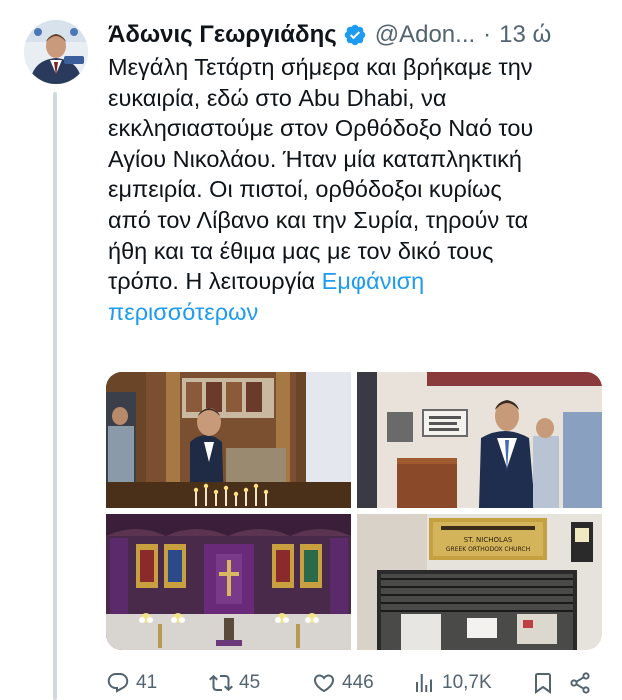 The width and height of the screenshot is (622, 700). I want to click on media-photo-4: ST. NICHOLAS GREEK ORTHODOX CHURCH, so click(479, 582).